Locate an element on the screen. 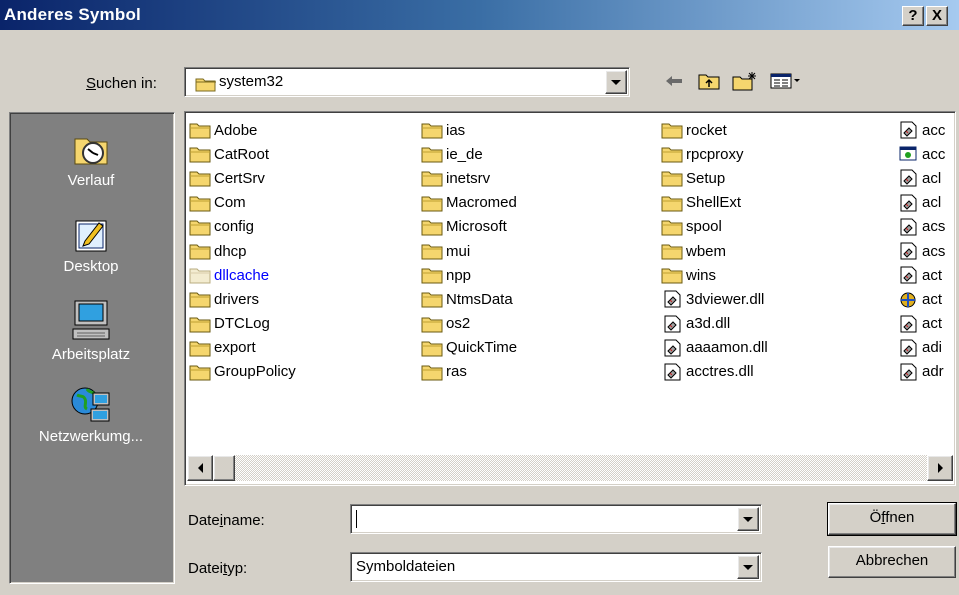 This screenshot has width=959, height=595. list-item: os2 is located at coordinates (469, 324).